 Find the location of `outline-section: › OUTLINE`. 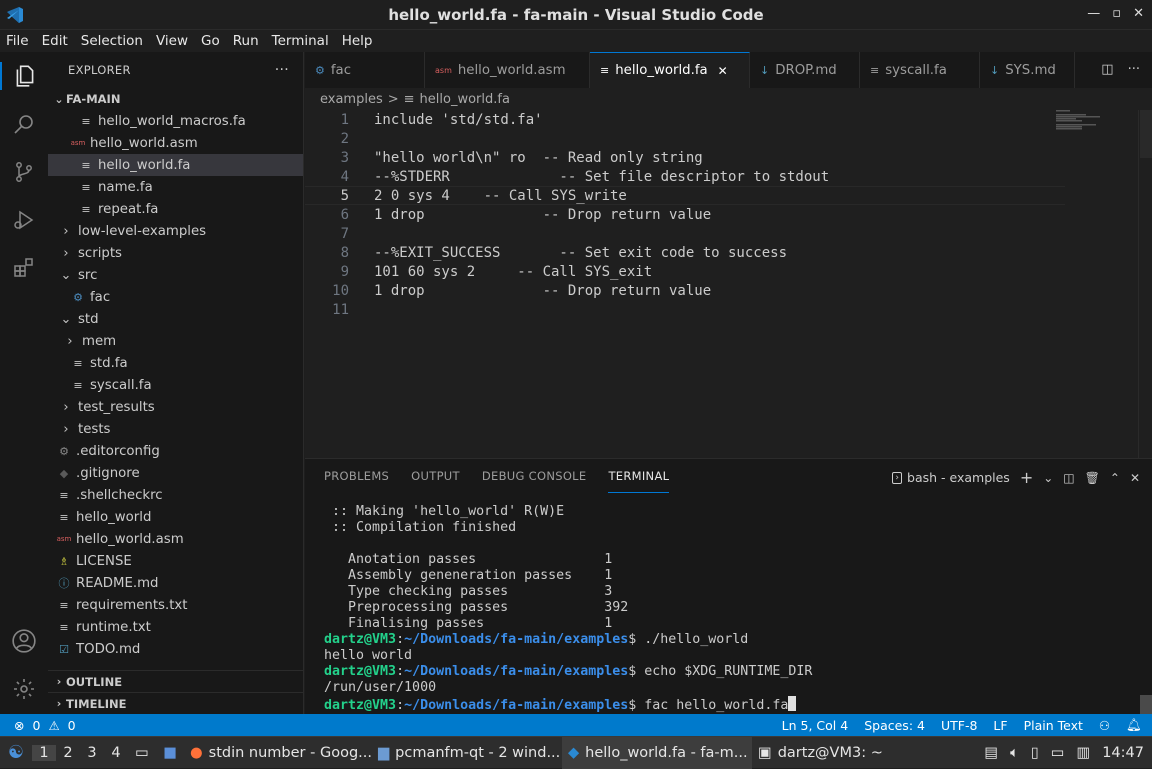

outline-section: › OUTLINE is located at coordinates (176, 681).